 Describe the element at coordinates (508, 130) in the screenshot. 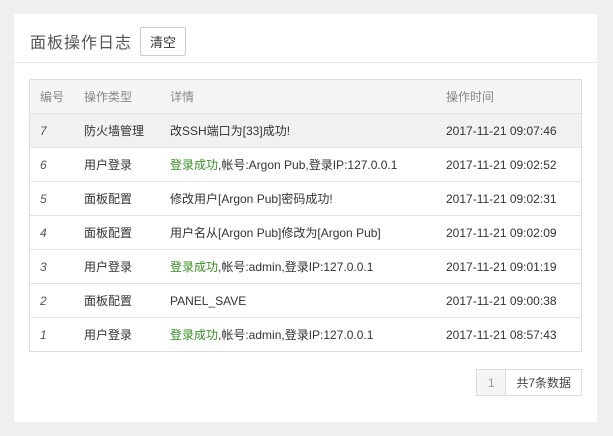

I see `cell-time: 2017-11-21 09:07:46` at that location.